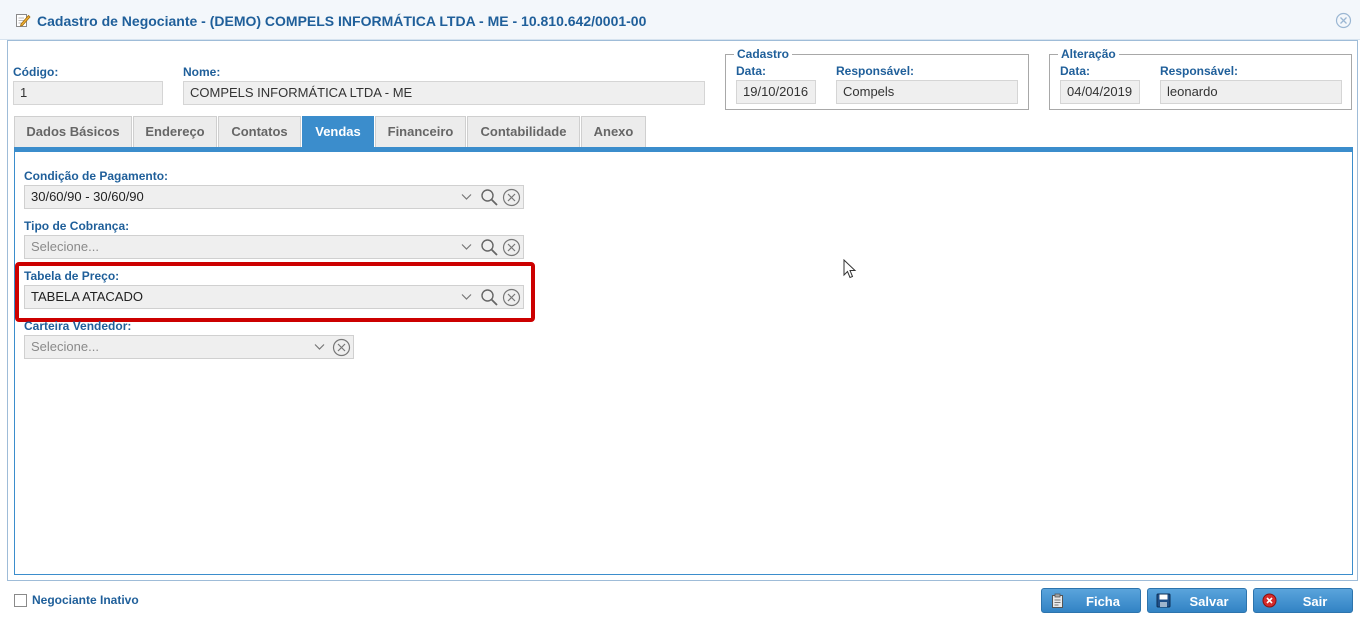 The width and height of the screenshot is (1360, 619). What do you see at coordinates (275, 292) in the screenshot?
I see `highlight-frame` at bounding box center [275, 292].